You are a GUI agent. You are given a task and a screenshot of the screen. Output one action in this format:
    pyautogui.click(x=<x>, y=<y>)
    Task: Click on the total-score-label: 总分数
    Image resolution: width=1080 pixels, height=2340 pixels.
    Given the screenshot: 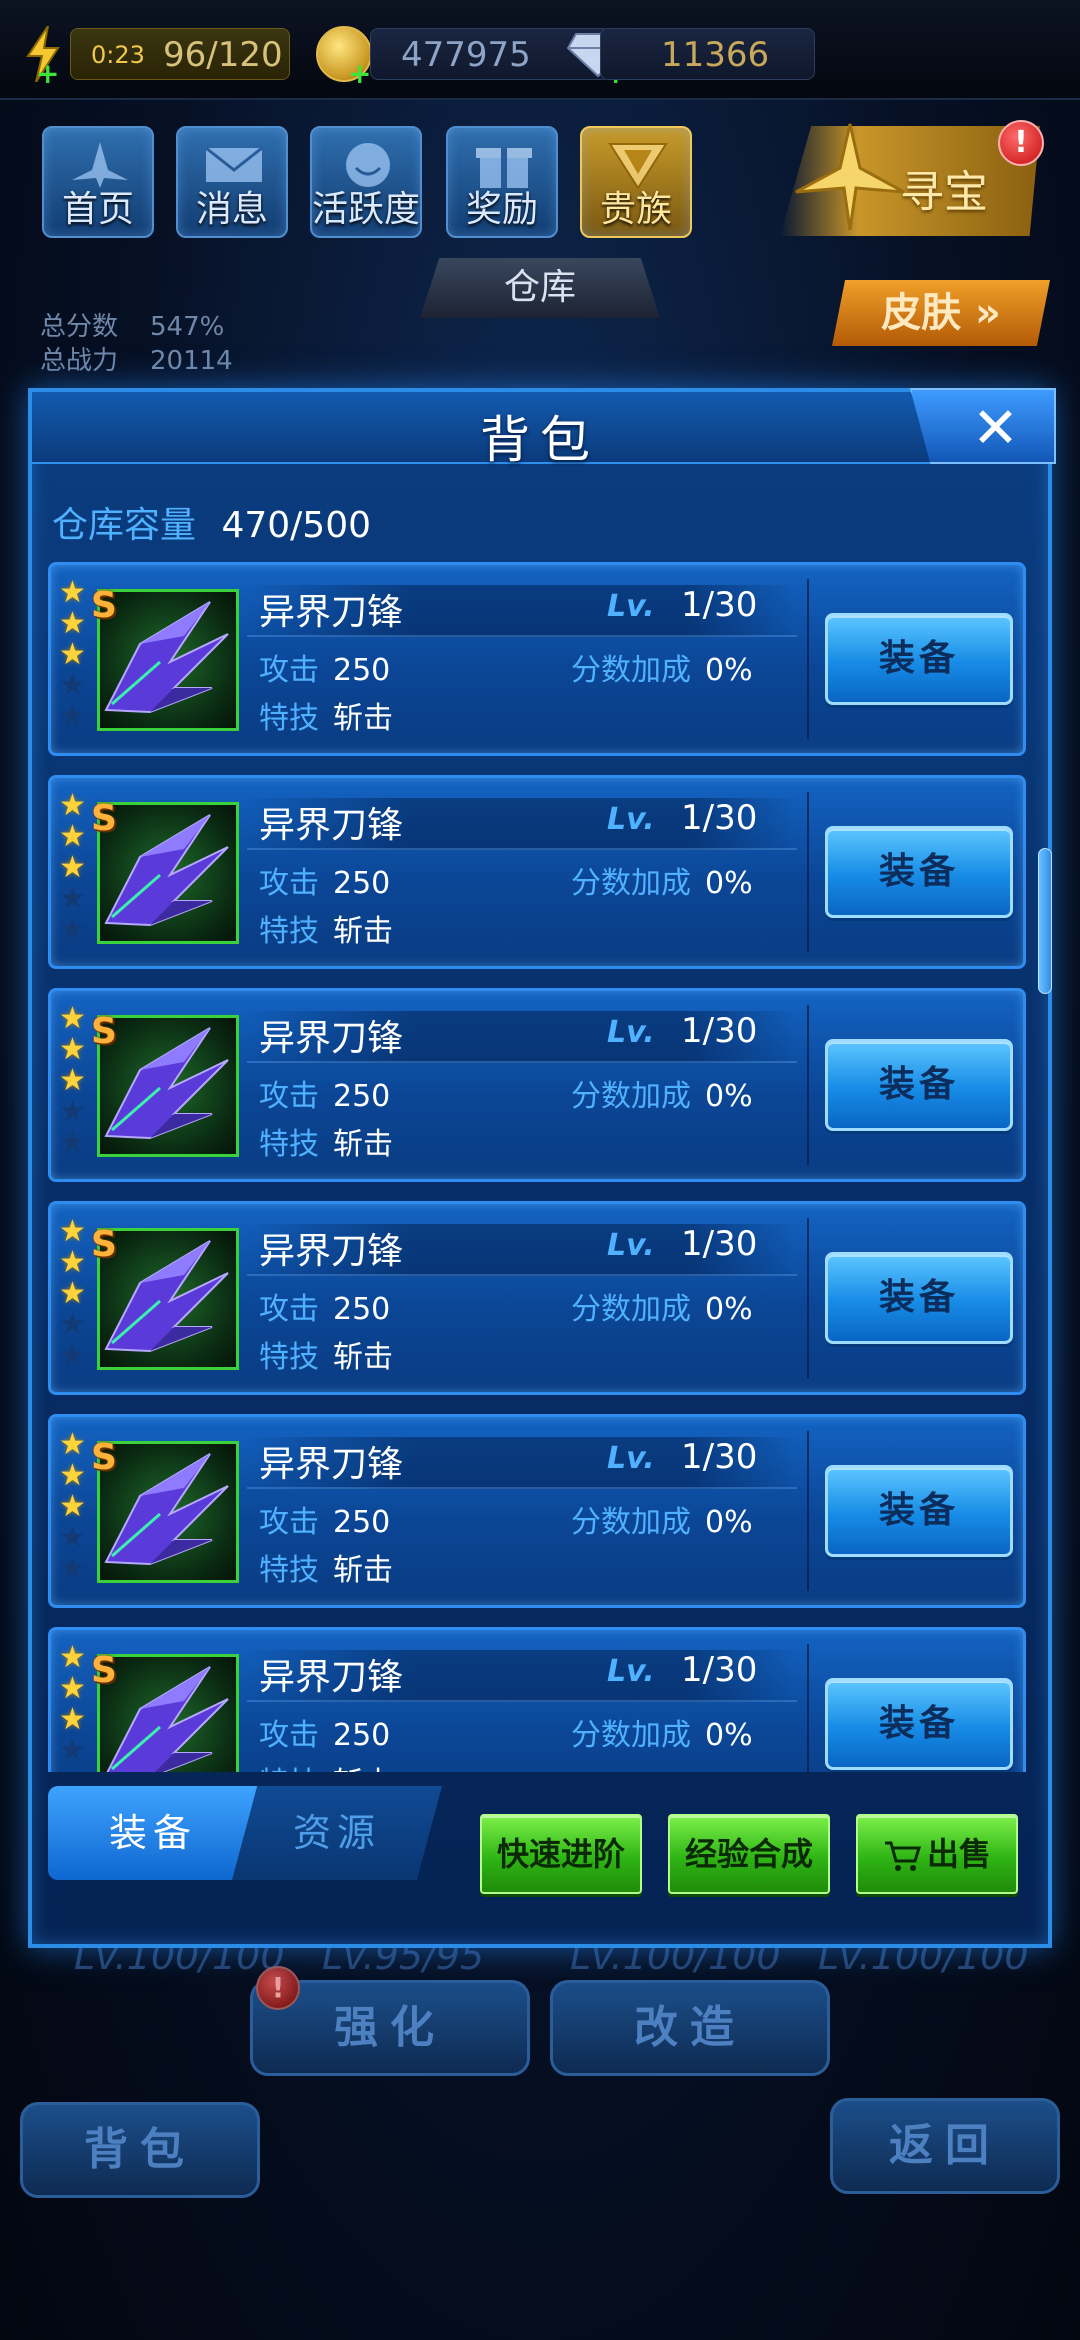 What is the action you would take?
    pyautogui.click(x=79, y=327)
    